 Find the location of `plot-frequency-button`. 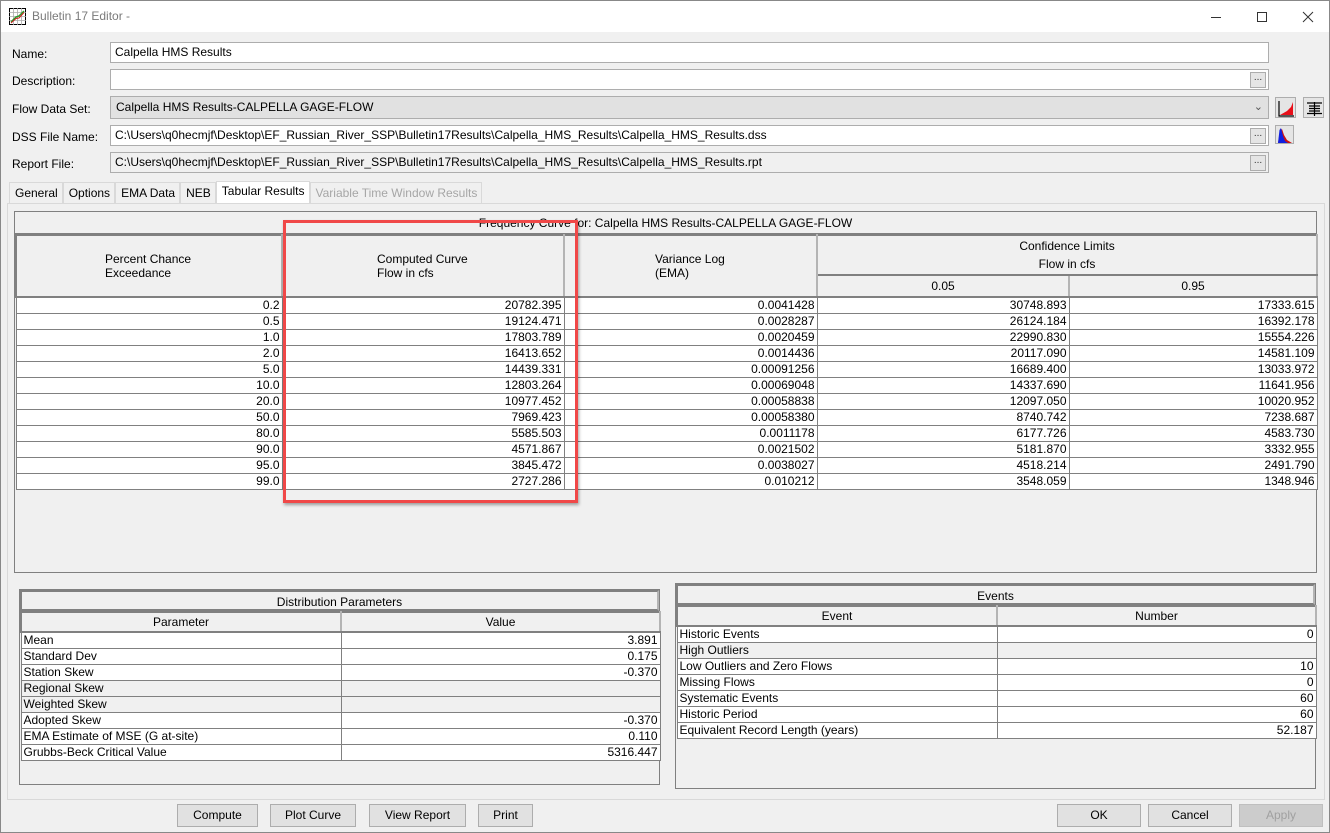

plot-frequency-button is located at coordinates (1285, 107).